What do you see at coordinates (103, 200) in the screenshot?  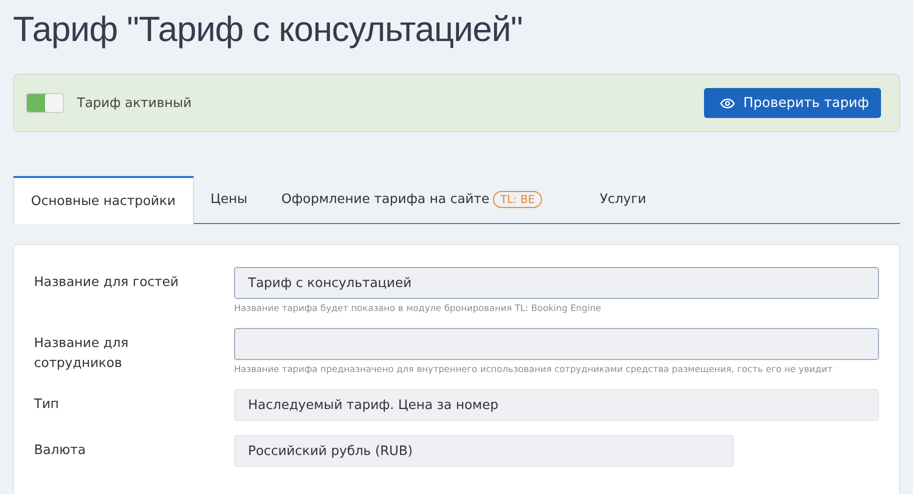 I see `tab: Основные настройки` at bounding box center [103, 200].